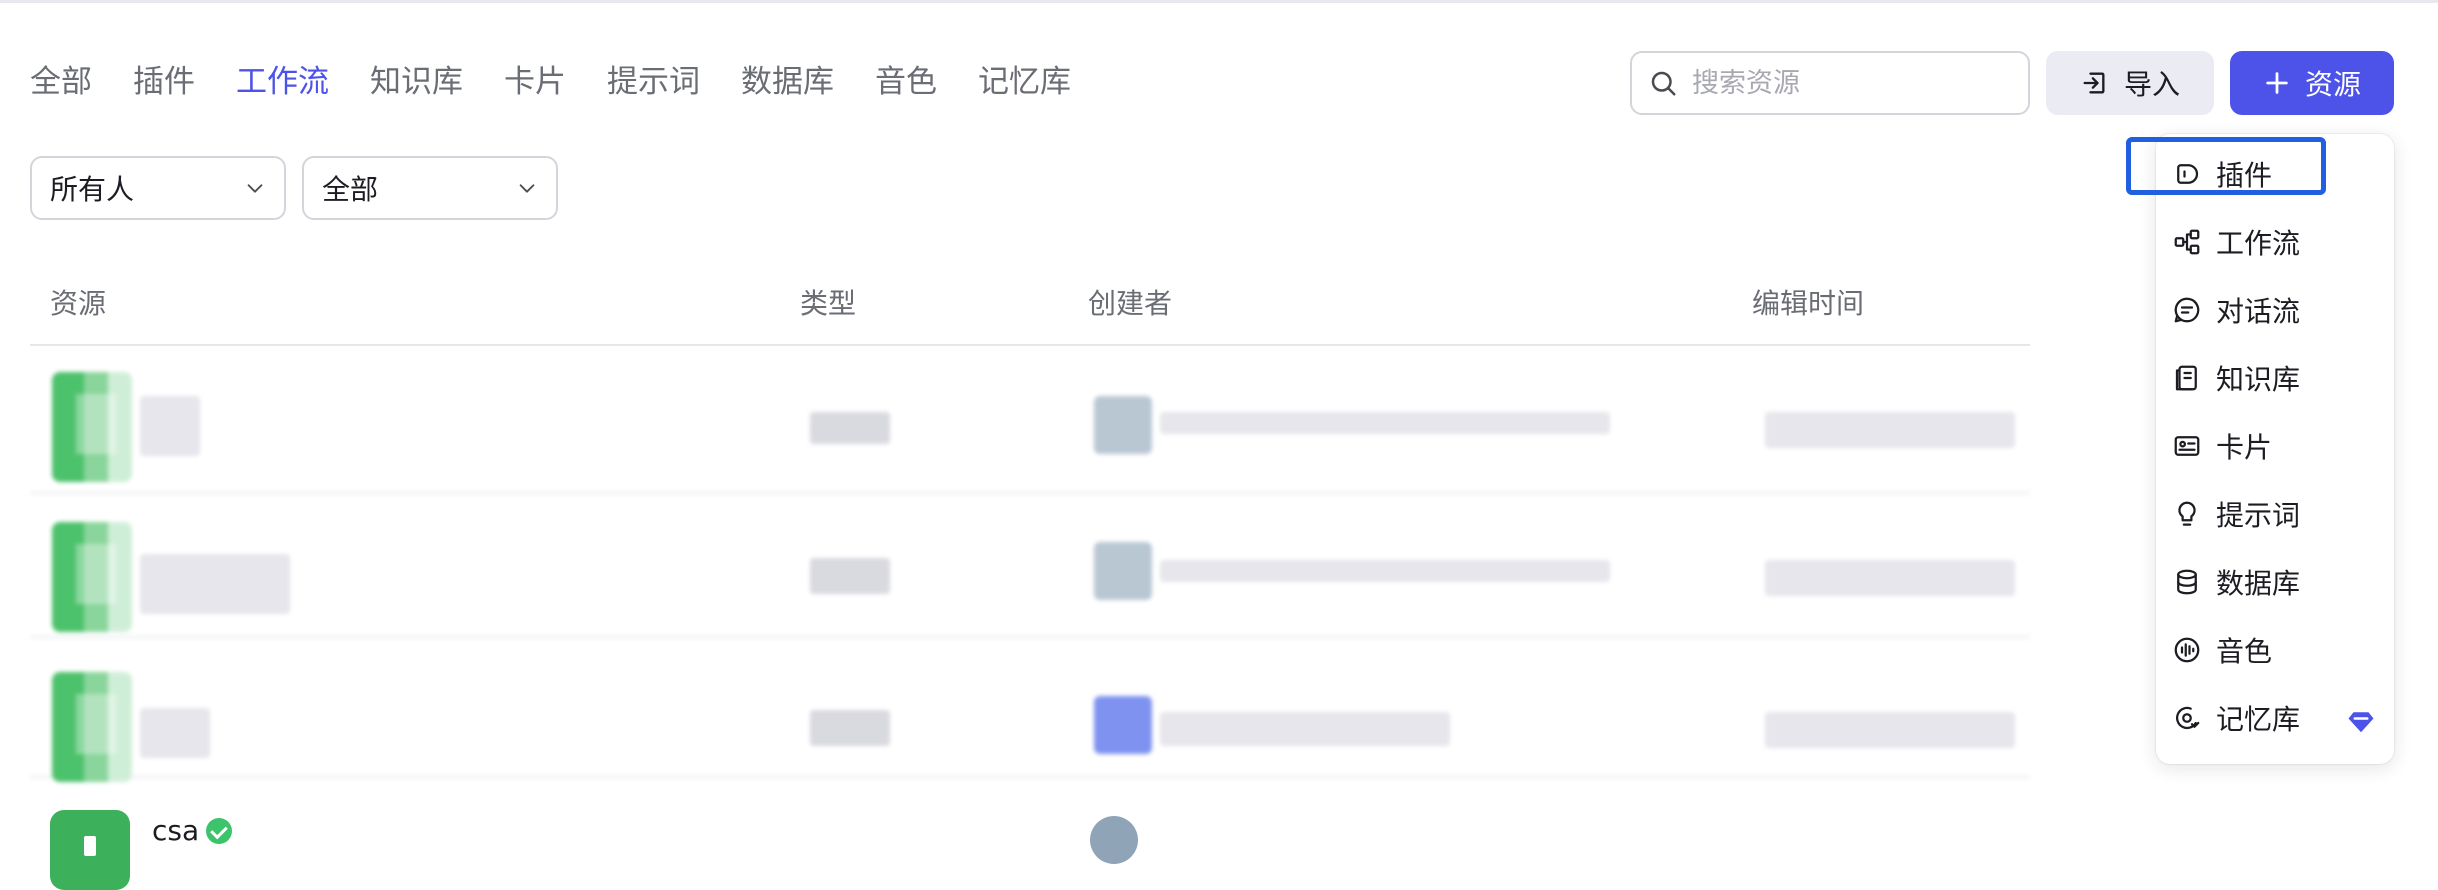  What do you see at coordinates (2361, 722) in the screenshot?
I see `premium-gem-icon` at bounding box center [2361, 722].